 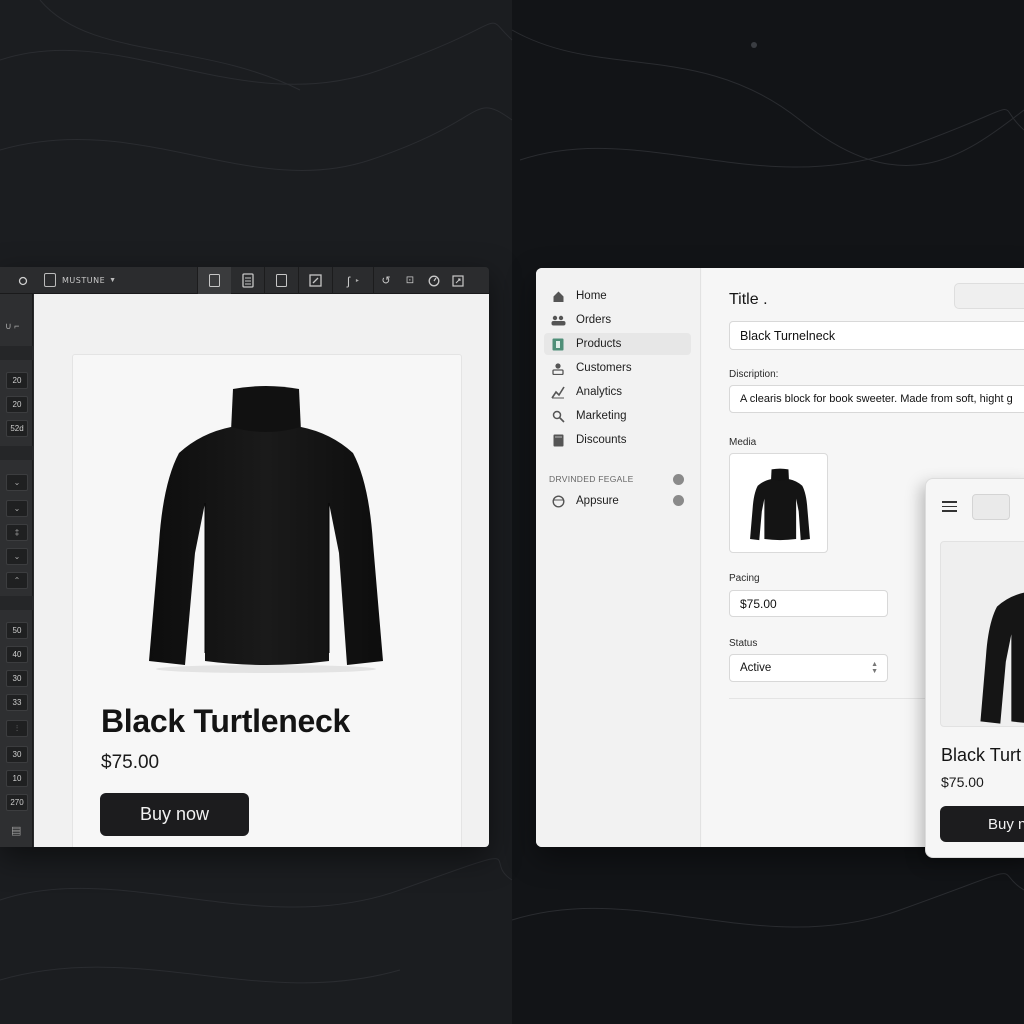 What do you see at coordinates (591, 479) in the screenshot?
I see `sidebar-section-heading: DRVINDED FEGALE` at bounding box center [591, 479].